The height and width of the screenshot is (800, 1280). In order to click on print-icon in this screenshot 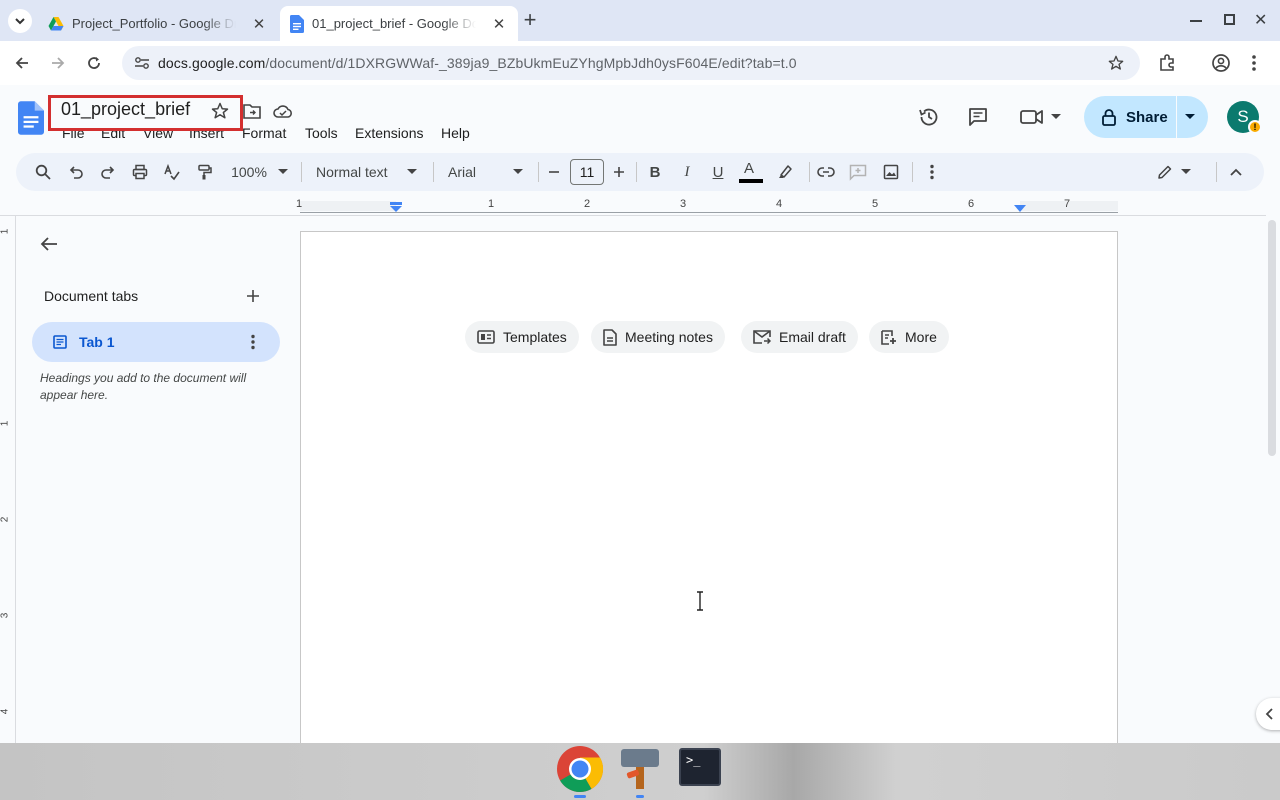, I will do `click(140, 172)`.